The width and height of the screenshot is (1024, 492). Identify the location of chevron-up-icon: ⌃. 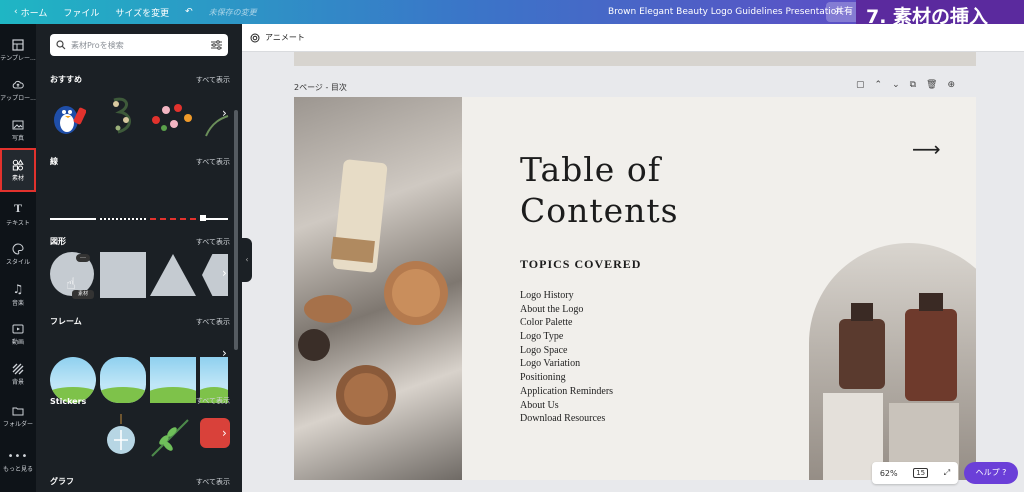
(879, 85).